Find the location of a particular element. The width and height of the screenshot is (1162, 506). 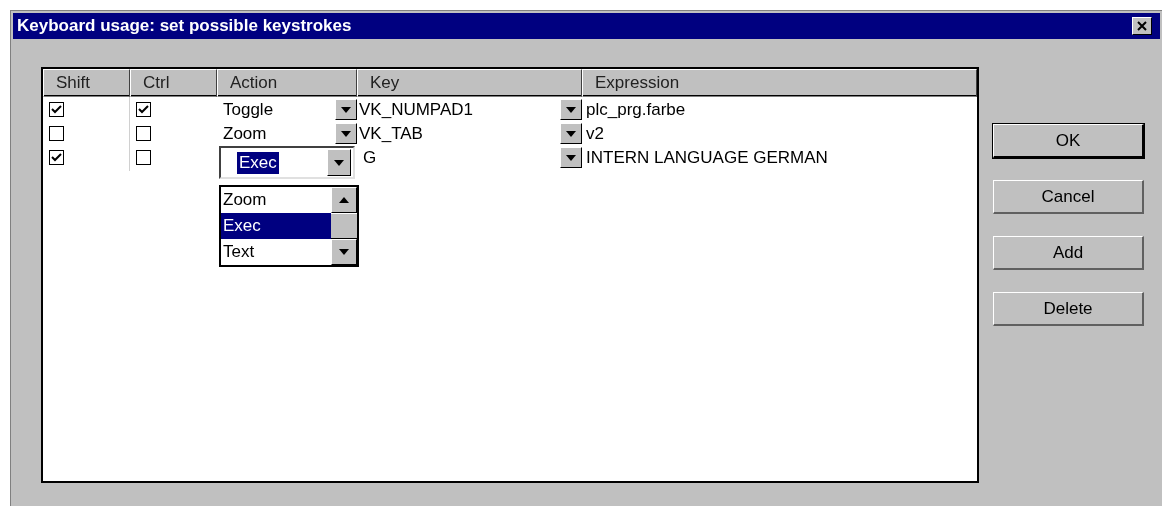

table-cell-text: plc_prg.farbe is located at coordinates (635, 110).